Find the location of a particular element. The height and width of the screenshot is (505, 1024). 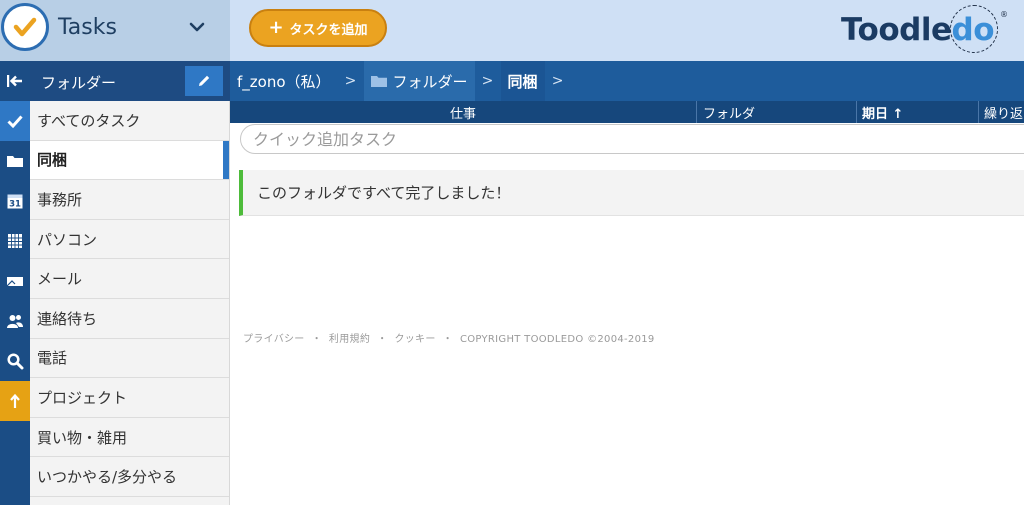

tag-icon is located at coordinates (14, 282).